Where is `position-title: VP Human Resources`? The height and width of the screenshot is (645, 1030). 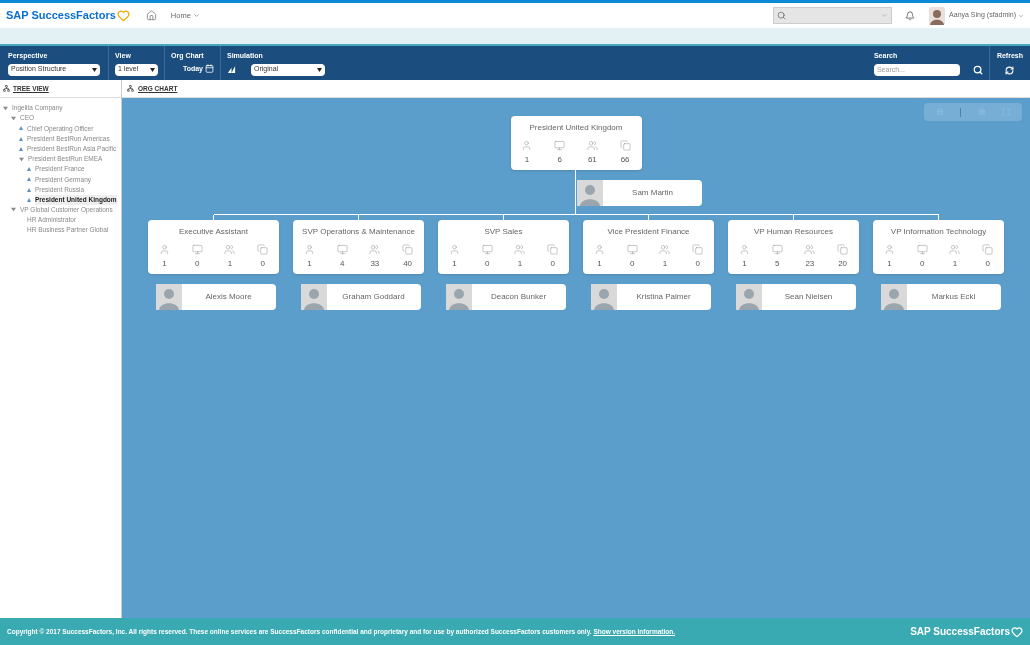
position-title: VP Human Resources is located at coordinates (793, 232).